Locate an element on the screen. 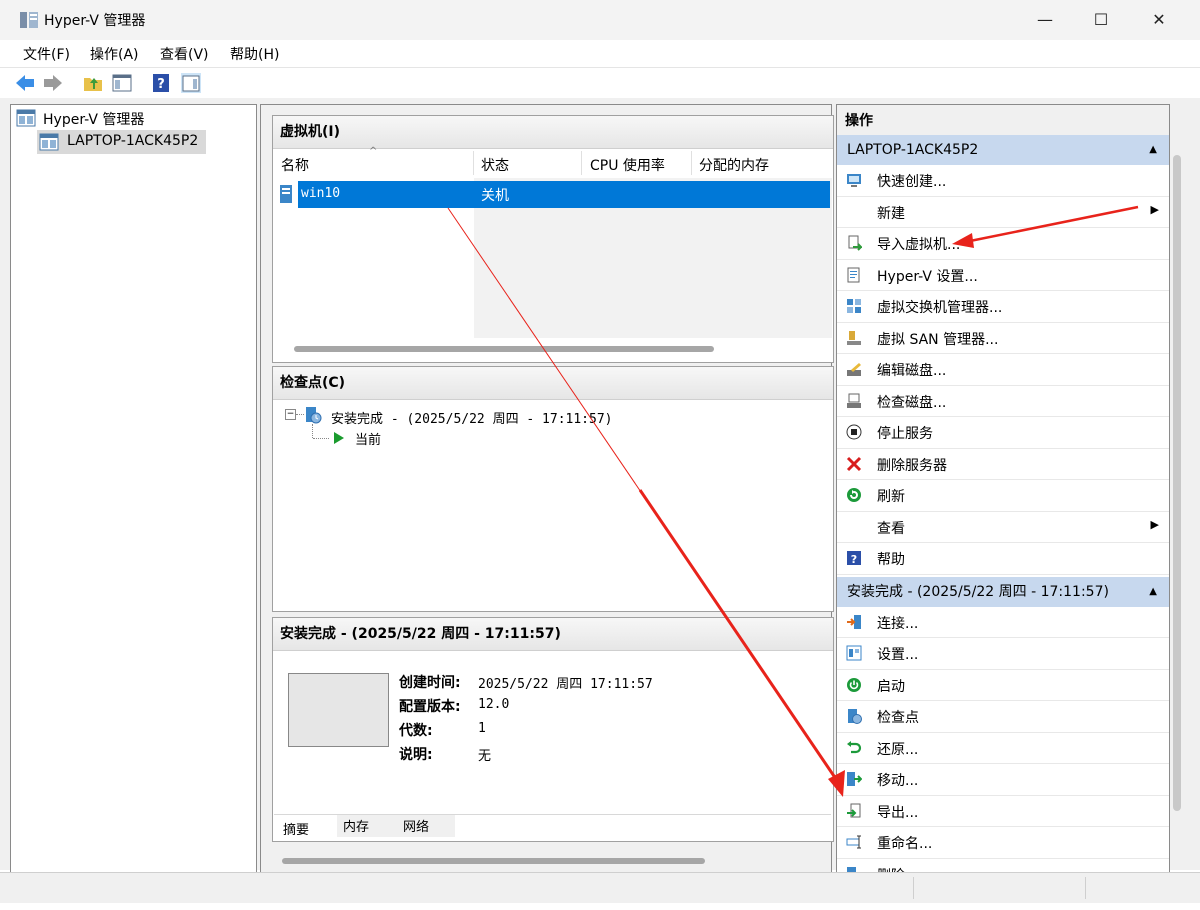  col-cpu: CPU 使用率 is located at coordinates (627, 165).